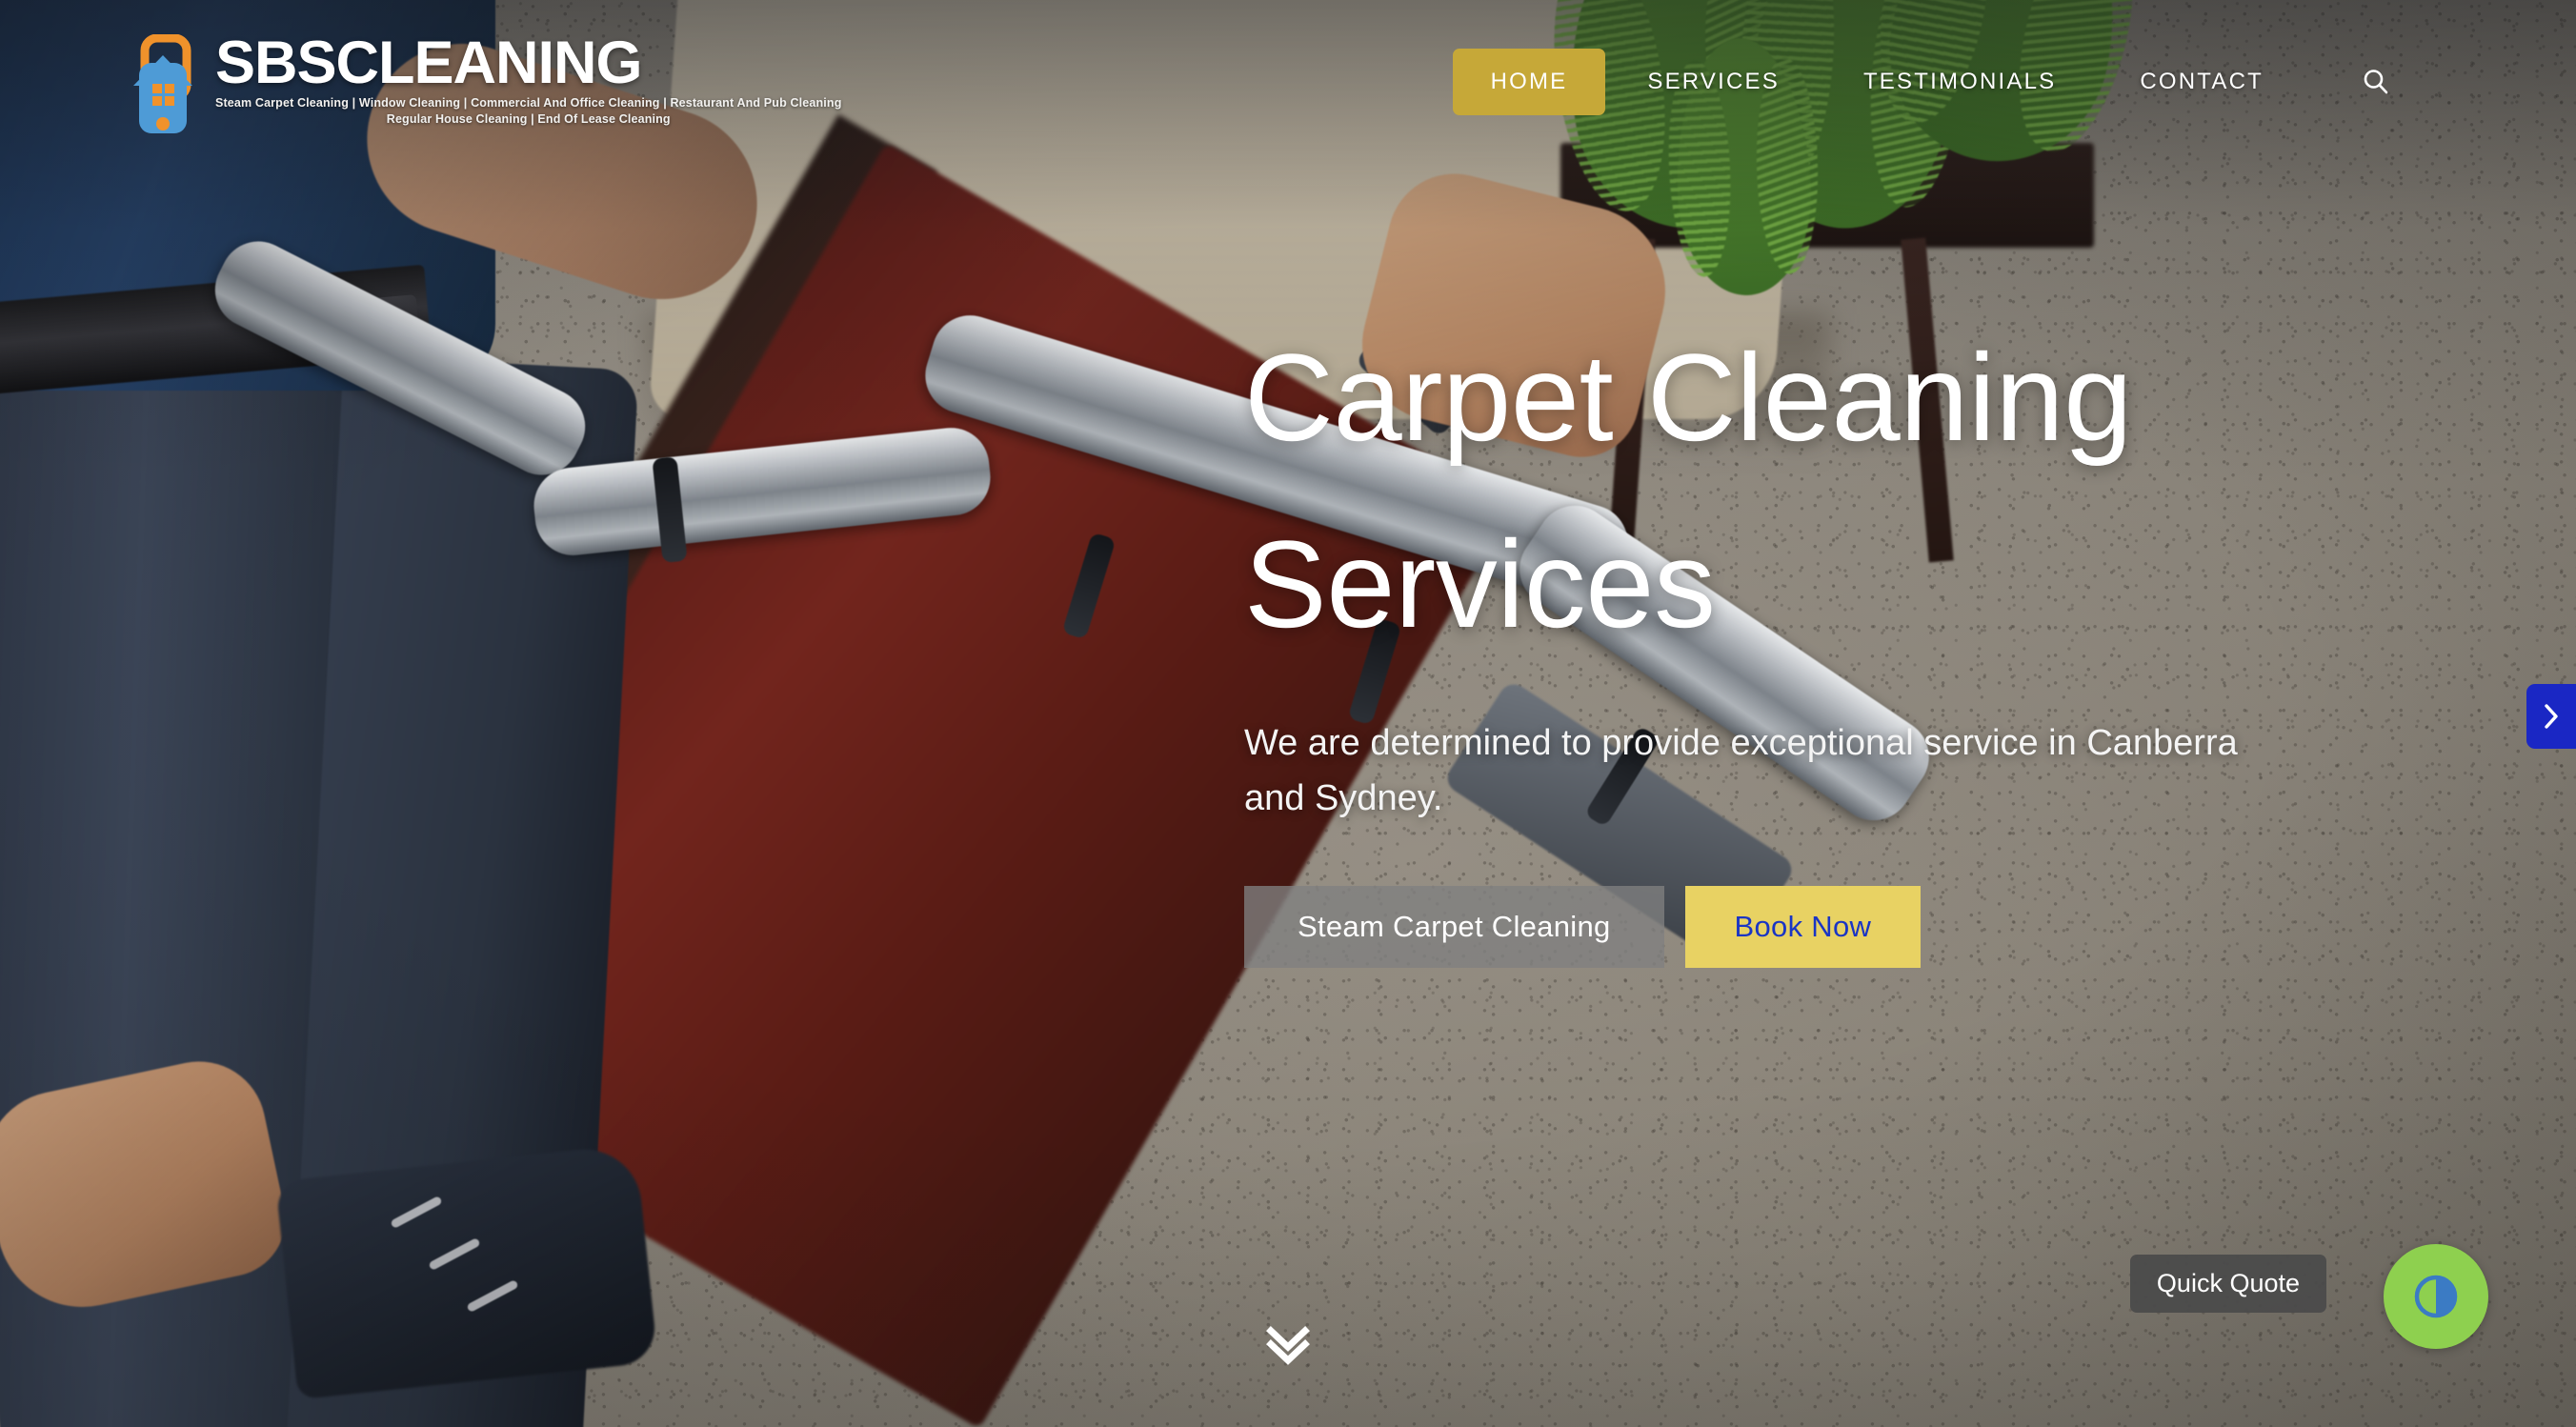 This screenshot has height=1427, width=2576. I want to click on house-phone-logo-icon, so click(163, 83).